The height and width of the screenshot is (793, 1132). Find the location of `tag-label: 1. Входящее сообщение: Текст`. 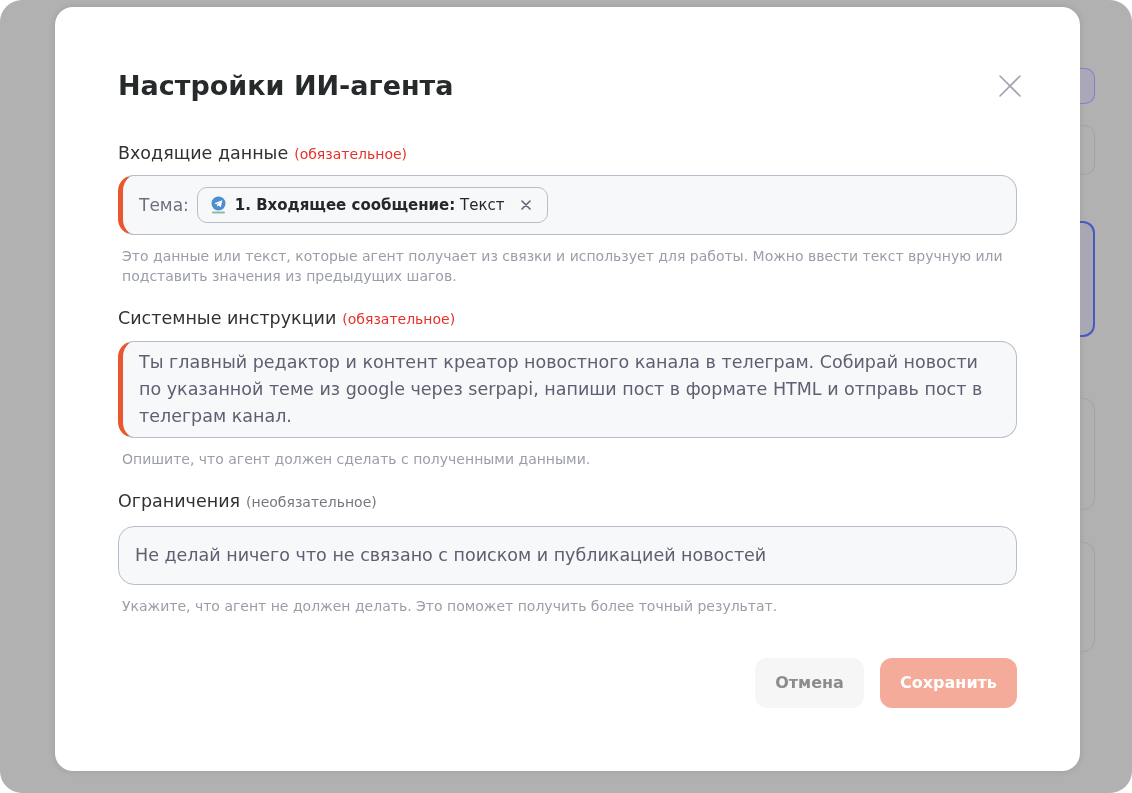

tag-label: 1. Входящее сообщение: Текст is located at coordinates (369, 205).